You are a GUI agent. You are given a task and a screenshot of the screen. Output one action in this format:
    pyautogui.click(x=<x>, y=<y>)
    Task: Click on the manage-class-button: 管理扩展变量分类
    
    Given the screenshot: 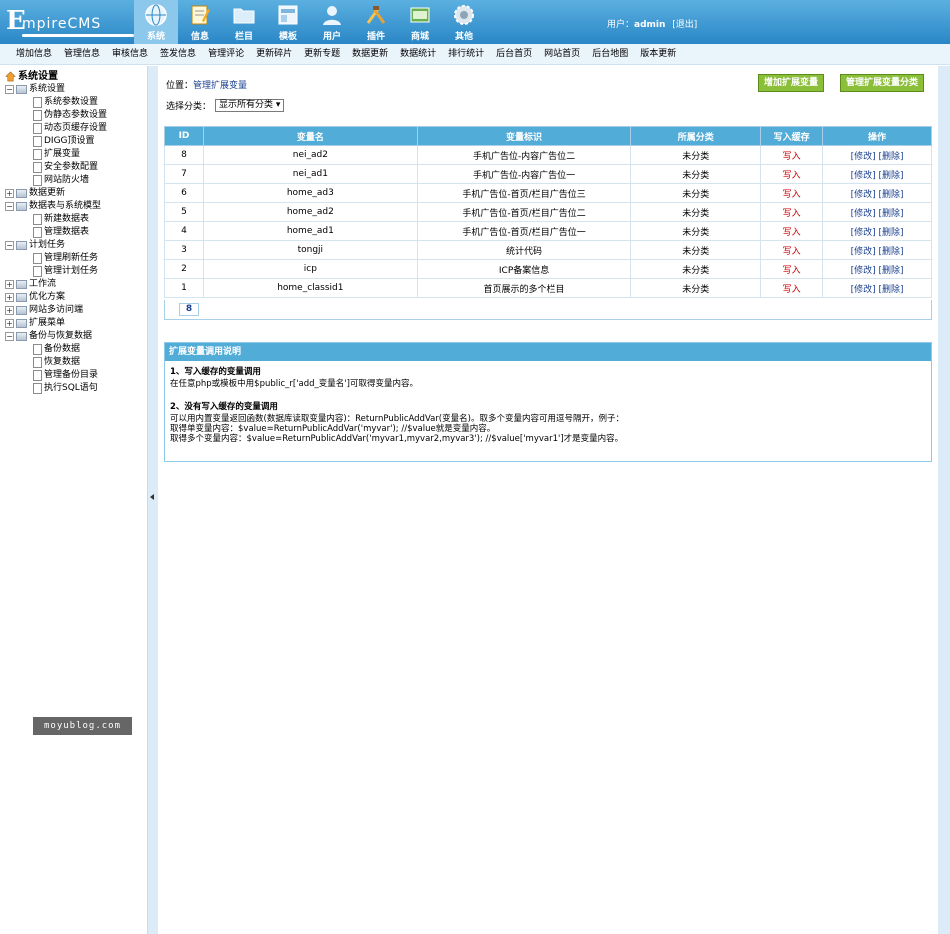 What is the action you would take?
    pyautogui.click(x=882, y=83)
    